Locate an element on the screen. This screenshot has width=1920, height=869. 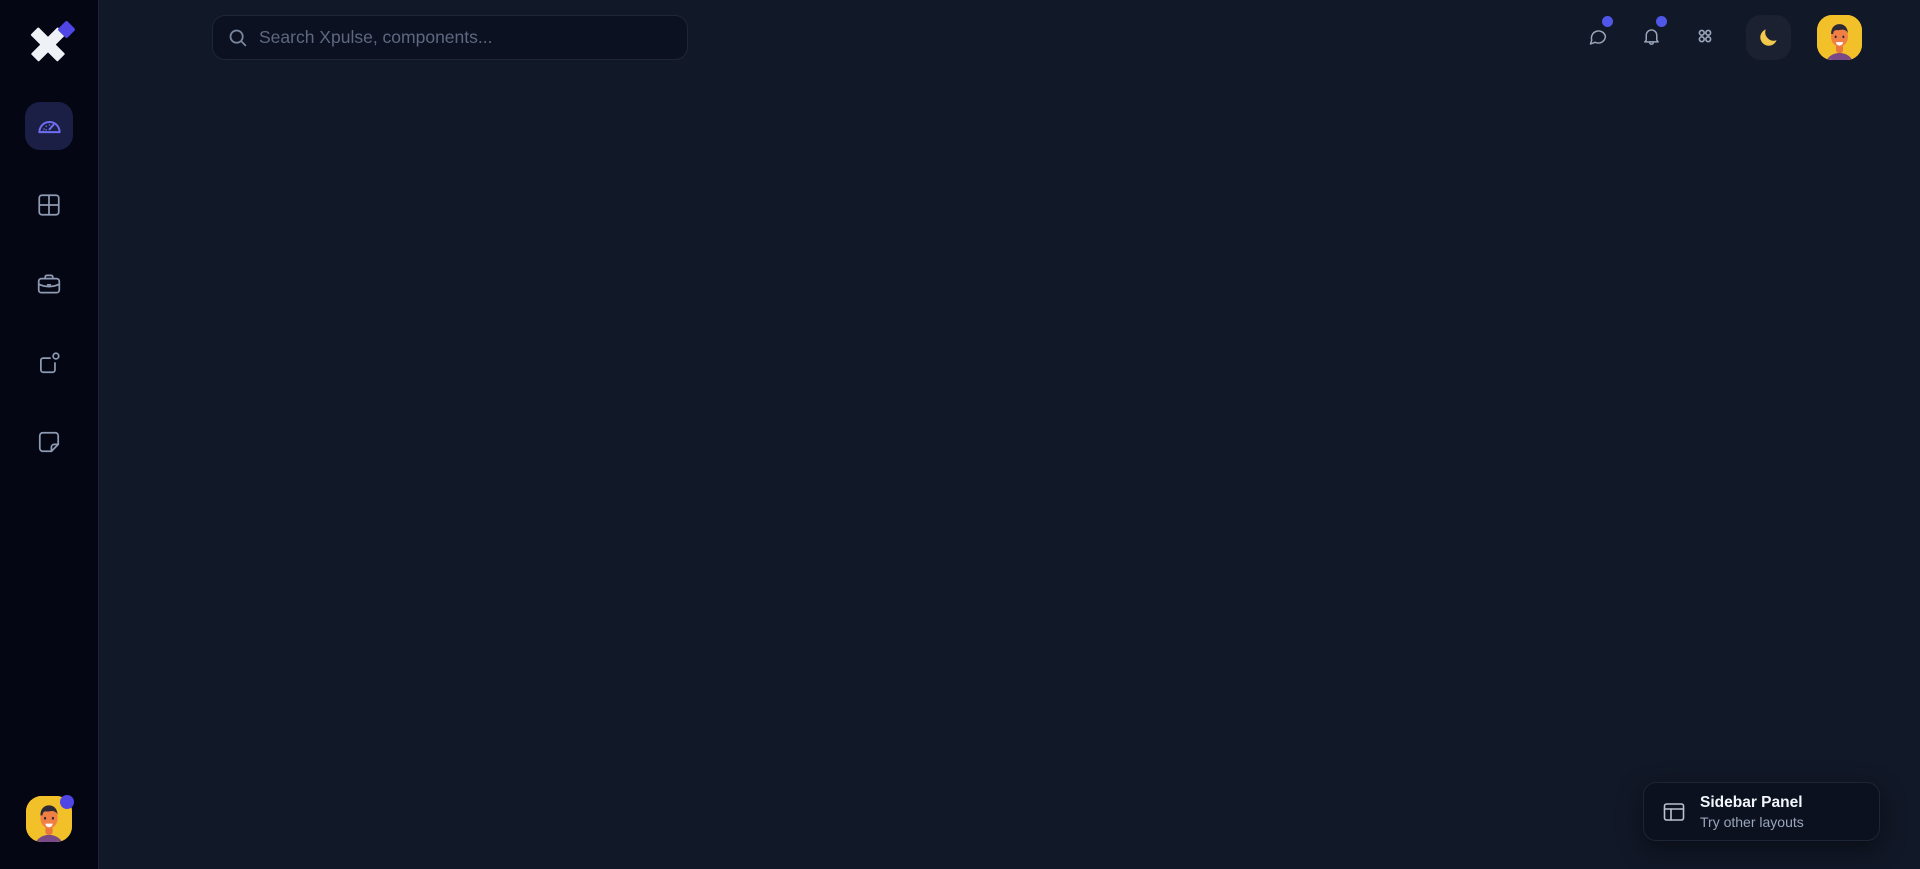
messages-button is located at coordinates (1597, 35).